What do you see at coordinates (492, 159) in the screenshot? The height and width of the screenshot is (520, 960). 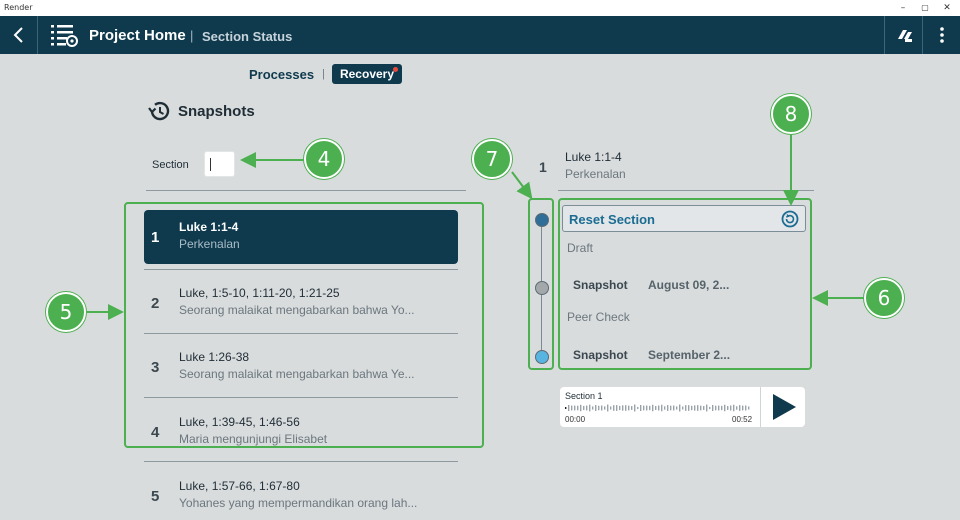 I see `annotation-marker: 7` at bounding box center [492, 159].